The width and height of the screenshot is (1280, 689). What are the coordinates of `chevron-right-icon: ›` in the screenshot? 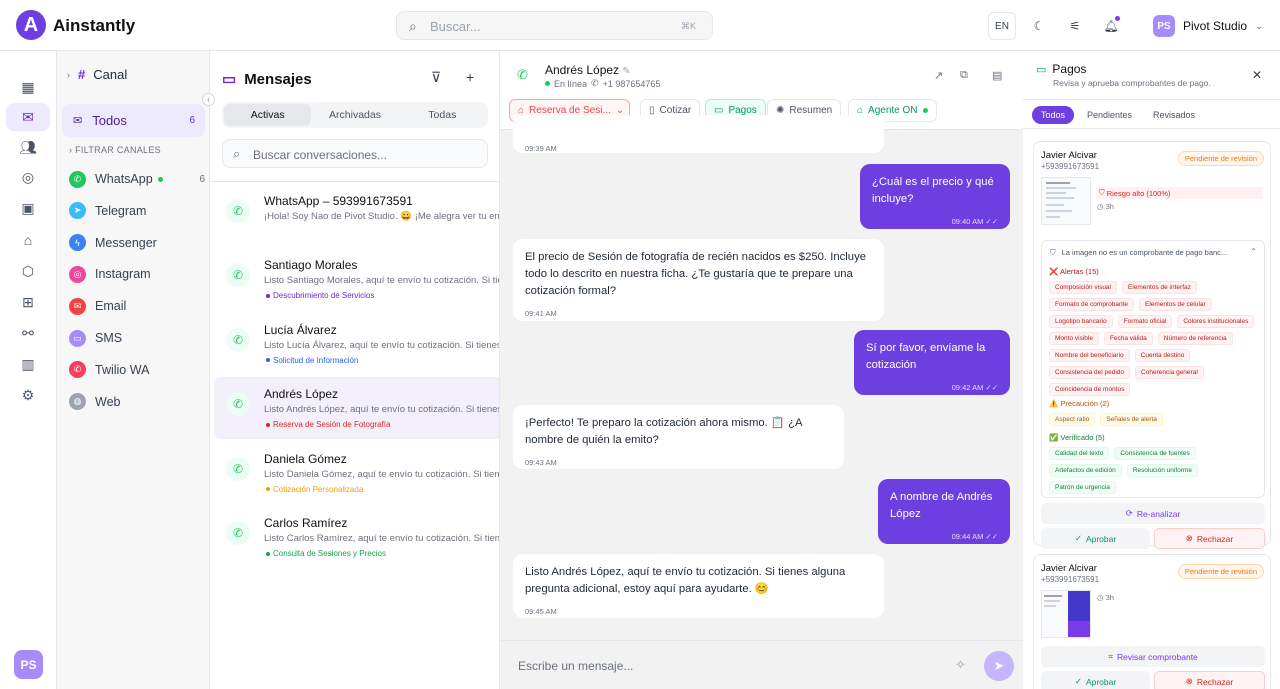 It's located at (68, 75).